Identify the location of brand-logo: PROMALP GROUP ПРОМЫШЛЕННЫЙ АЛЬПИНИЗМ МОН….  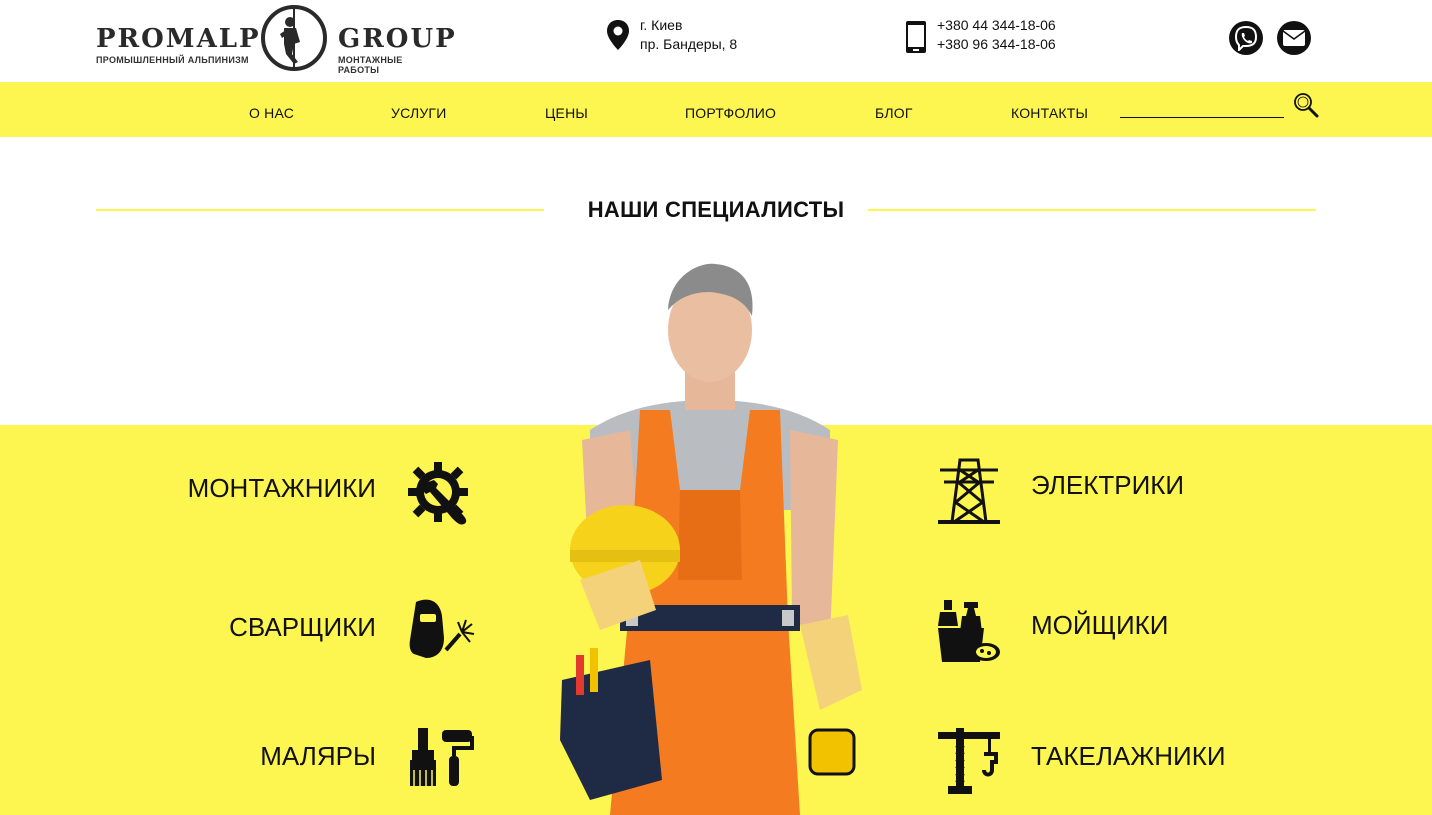
(275, 39).